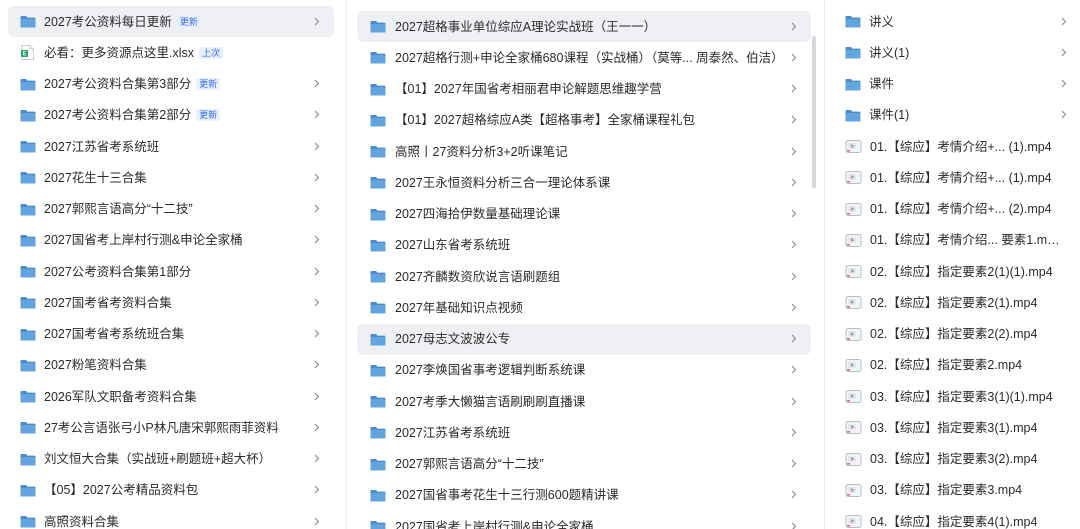 The height and width of the screenshot is (529, 1080). What do you see at coordinates (956, 240) in the screenshot?
I see `file-row: 01.【综应】考情介绍... 要素1.mp4` at bounding box center [956, 240].